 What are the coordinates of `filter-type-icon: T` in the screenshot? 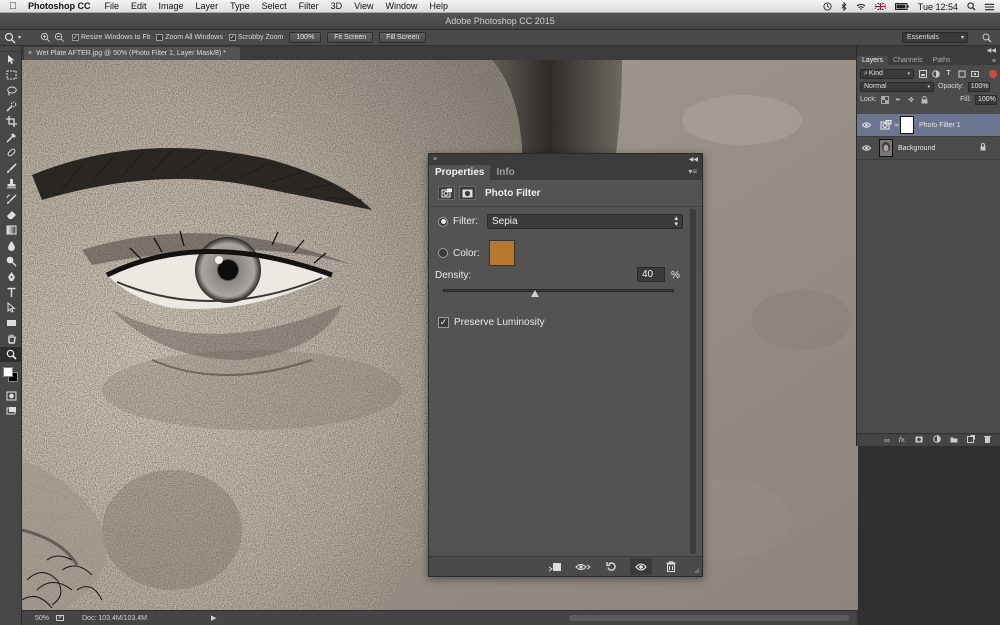 It's located at (948, 73).